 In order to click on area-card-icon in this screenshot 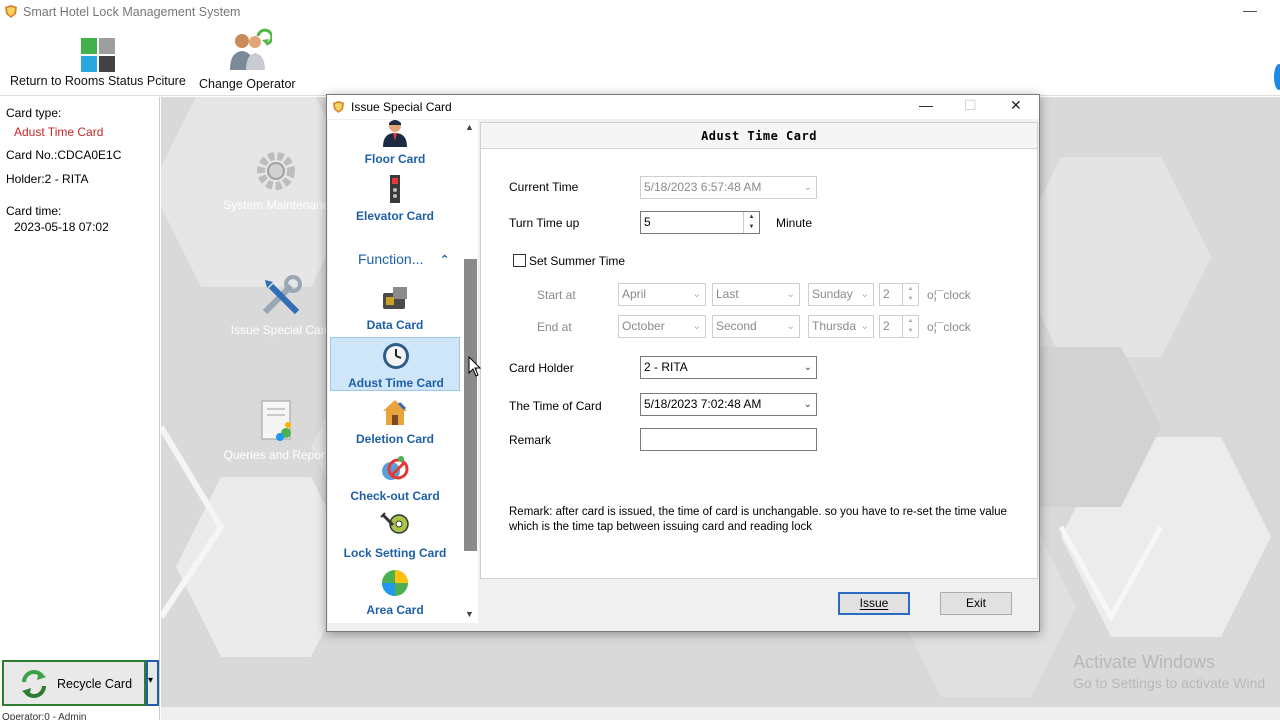, I will do `click(395, 583)`.